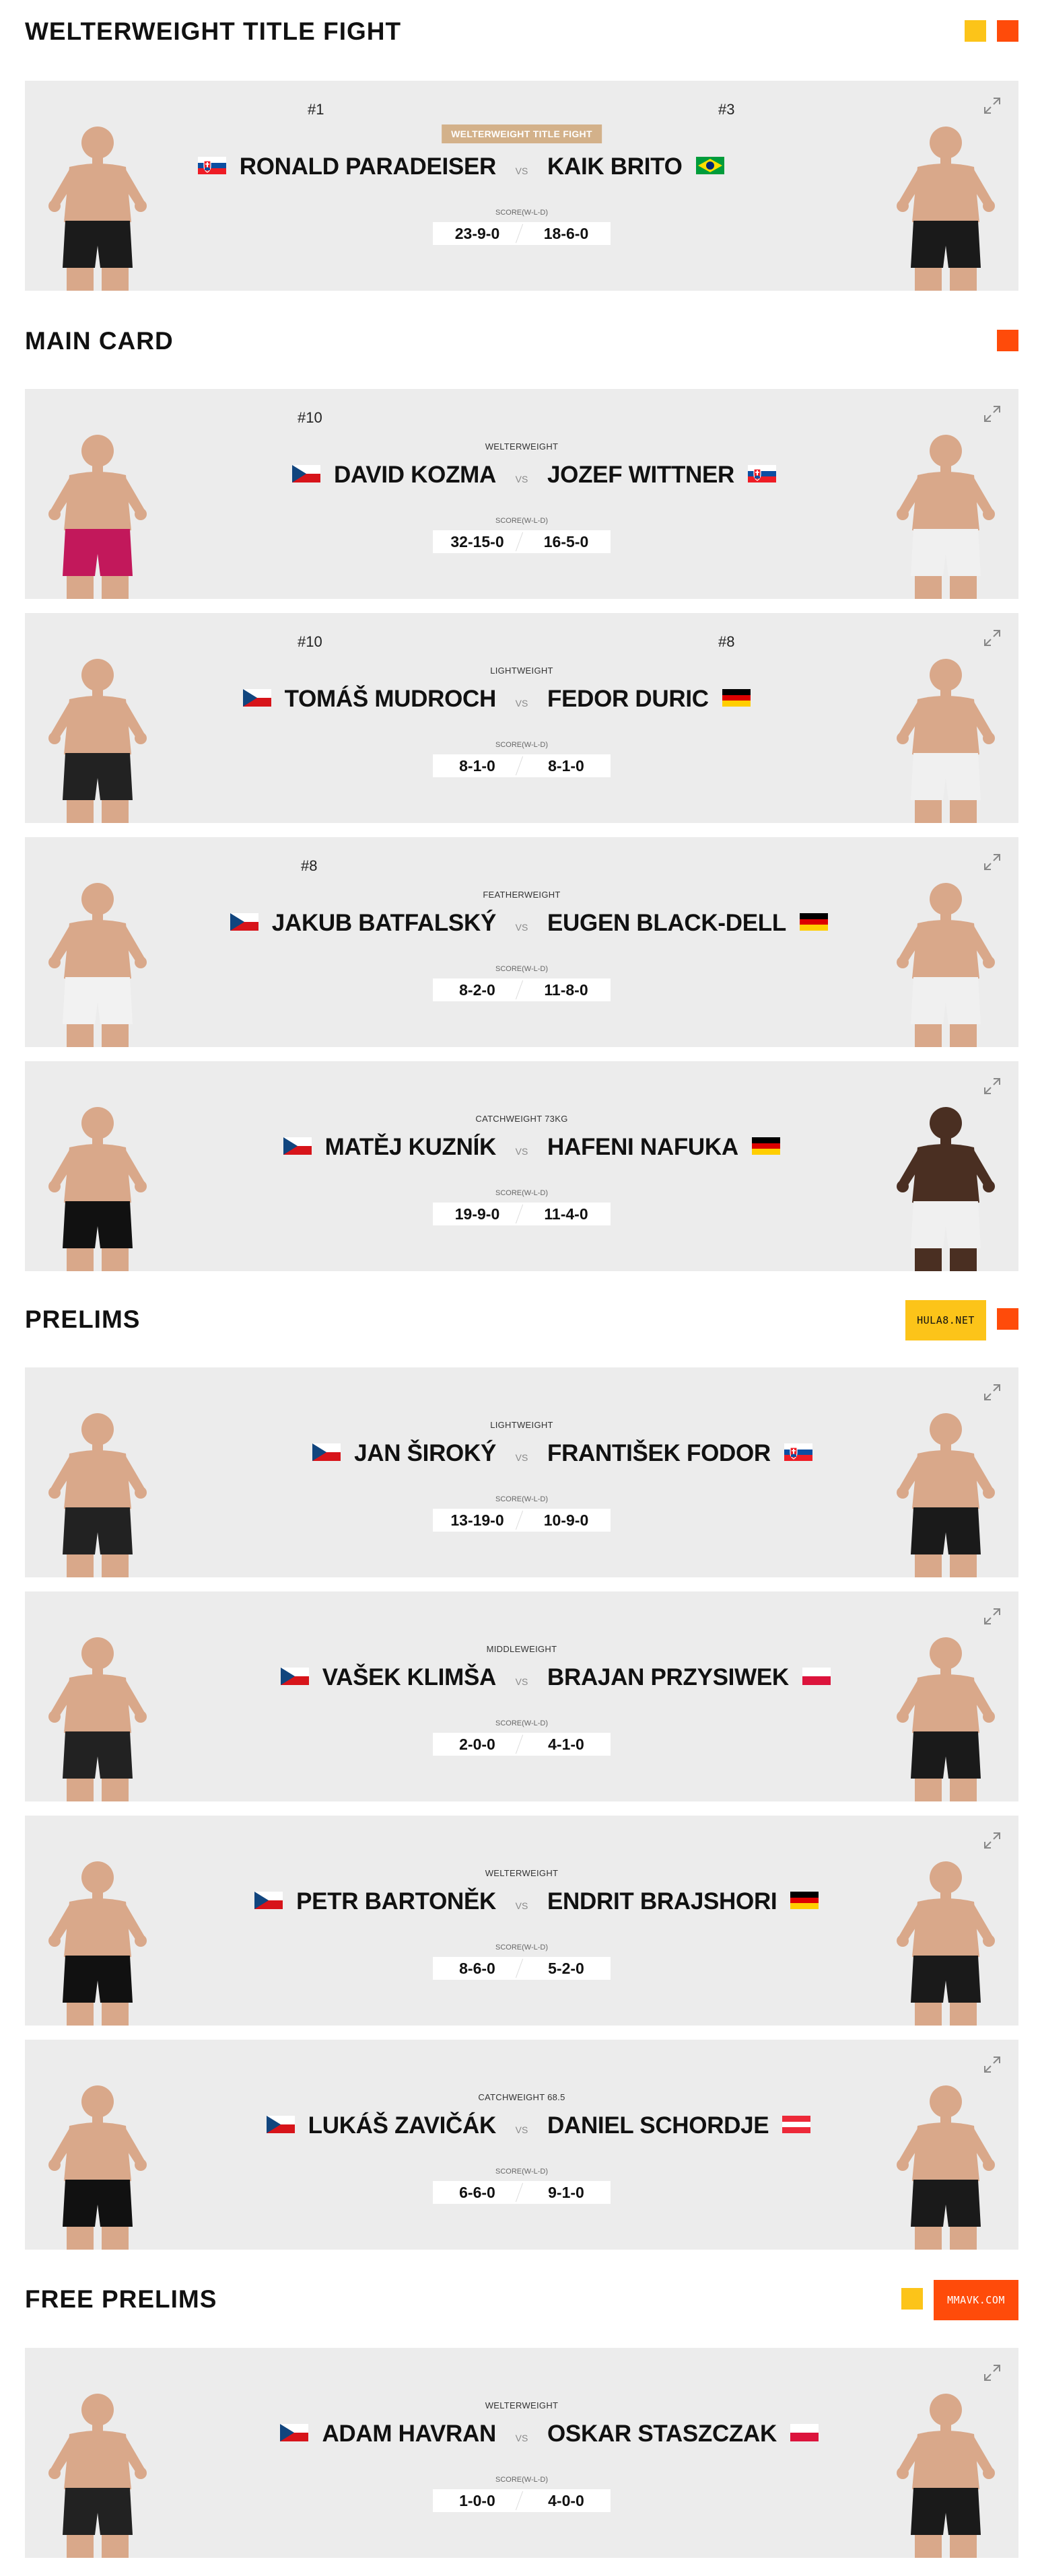 This screenshot has width=1040, height=2576. Describe the element at coordinates (384, 923) in the screenshot. I see `fighter-left-name: JAKUB BATFALSKÝ` at that location.